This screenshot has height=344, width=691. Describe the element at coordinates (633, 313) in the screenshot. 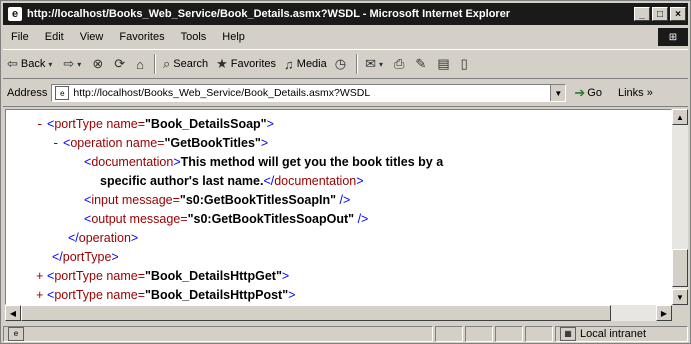

I see `horizontal-scroll-track` at that location.